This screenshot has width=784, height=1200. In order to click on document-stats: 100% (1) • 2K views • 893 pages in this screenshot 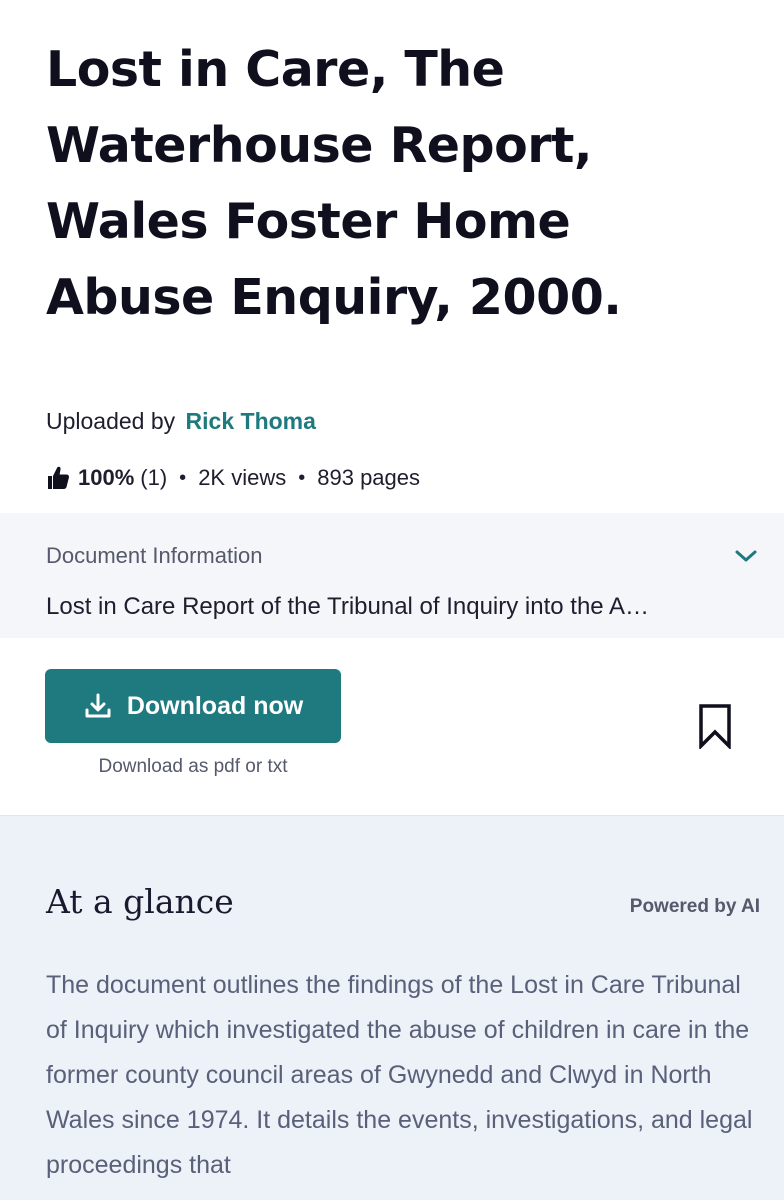, I will do `click(392, 478)`.